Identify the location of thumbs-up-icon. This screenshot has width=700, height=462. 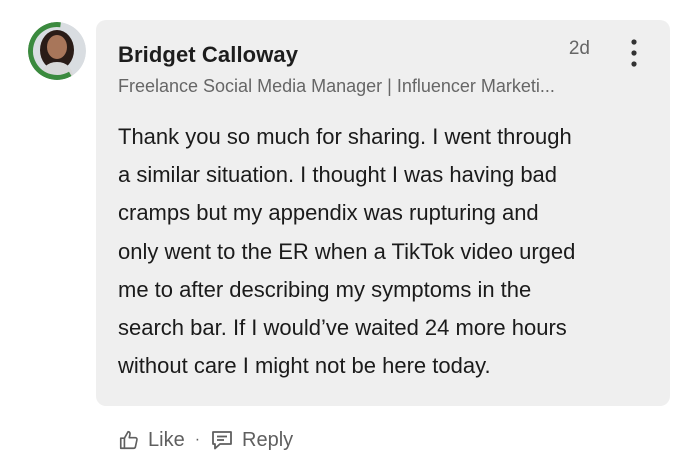
(128, 440).